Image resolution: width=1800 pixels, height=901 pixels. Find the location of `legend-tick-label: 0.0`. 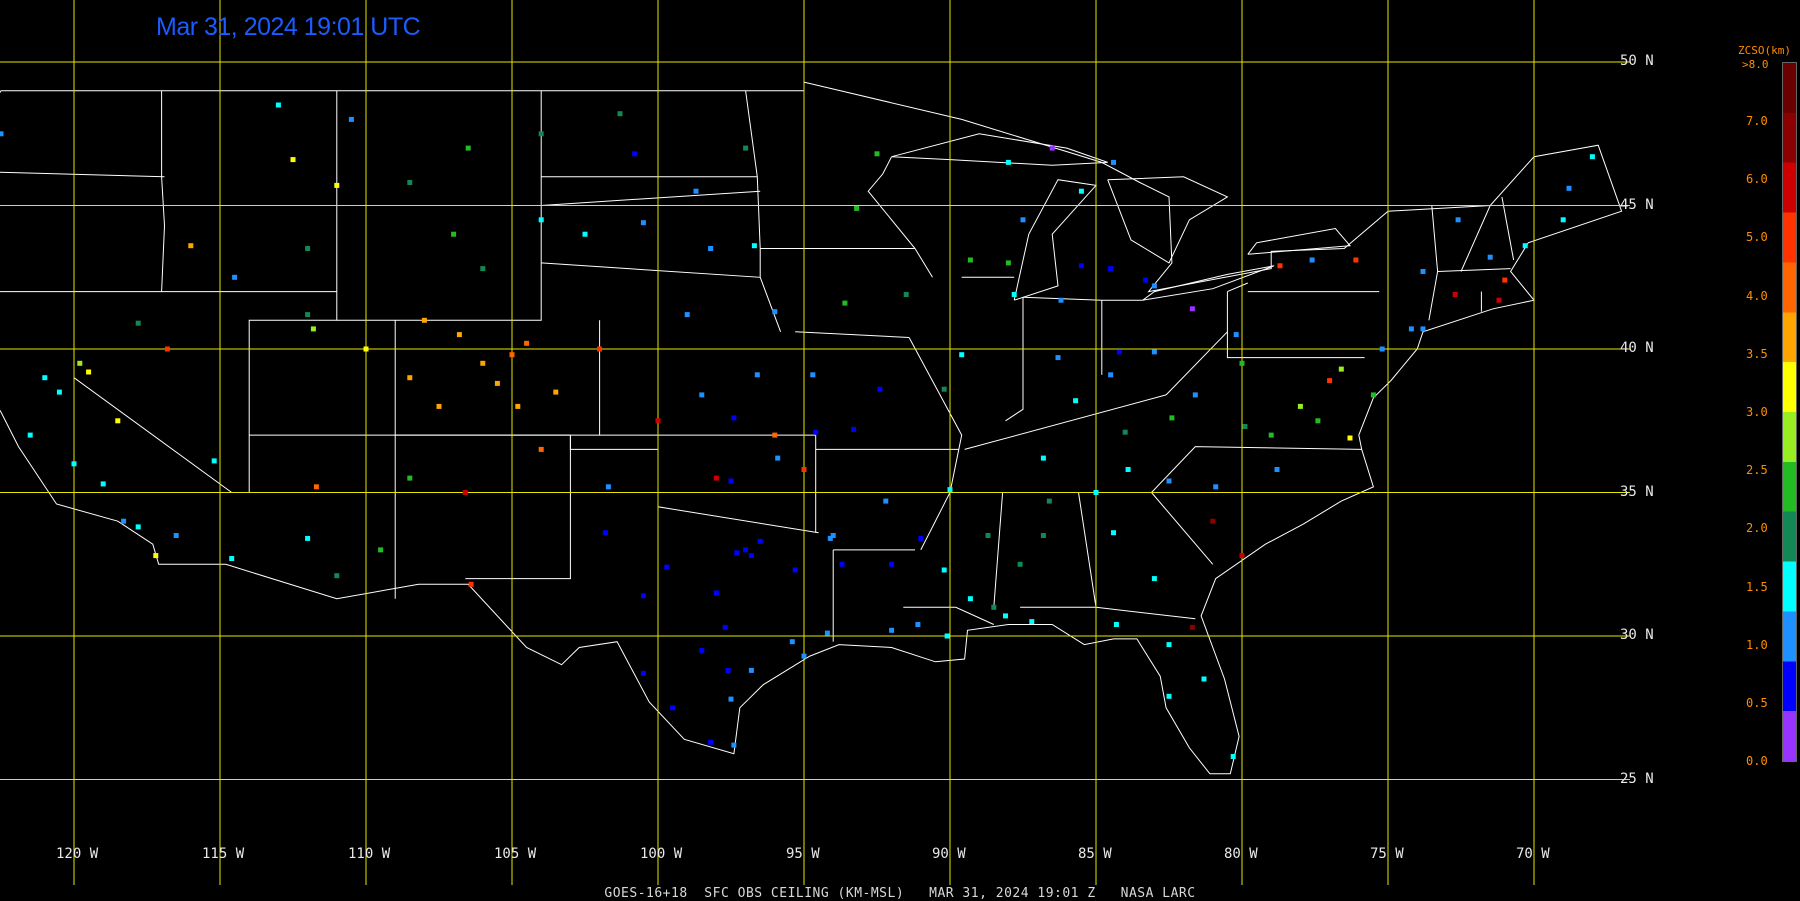

legend-tick-label: 0.0 is located at coordinates (1757, 761).